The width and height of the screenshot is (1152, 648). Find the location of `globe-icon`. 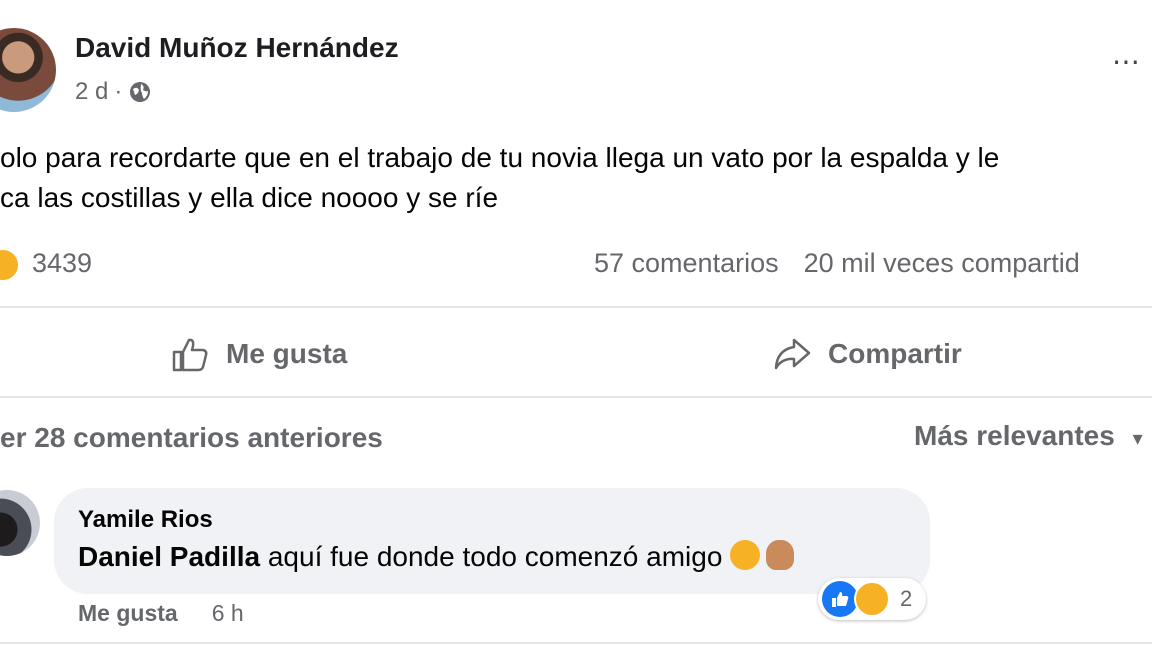

globe-icon is located at coordinates (140, 92).